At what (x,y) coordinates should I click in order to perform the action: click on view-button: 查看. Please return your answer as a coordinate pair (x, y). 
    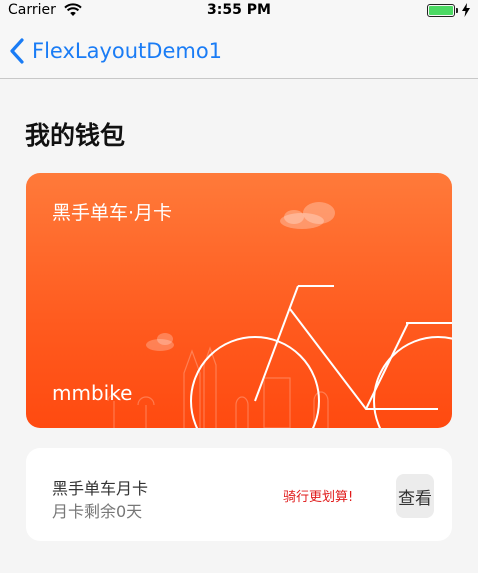
    Looking at the image, I should click on (415, 496).